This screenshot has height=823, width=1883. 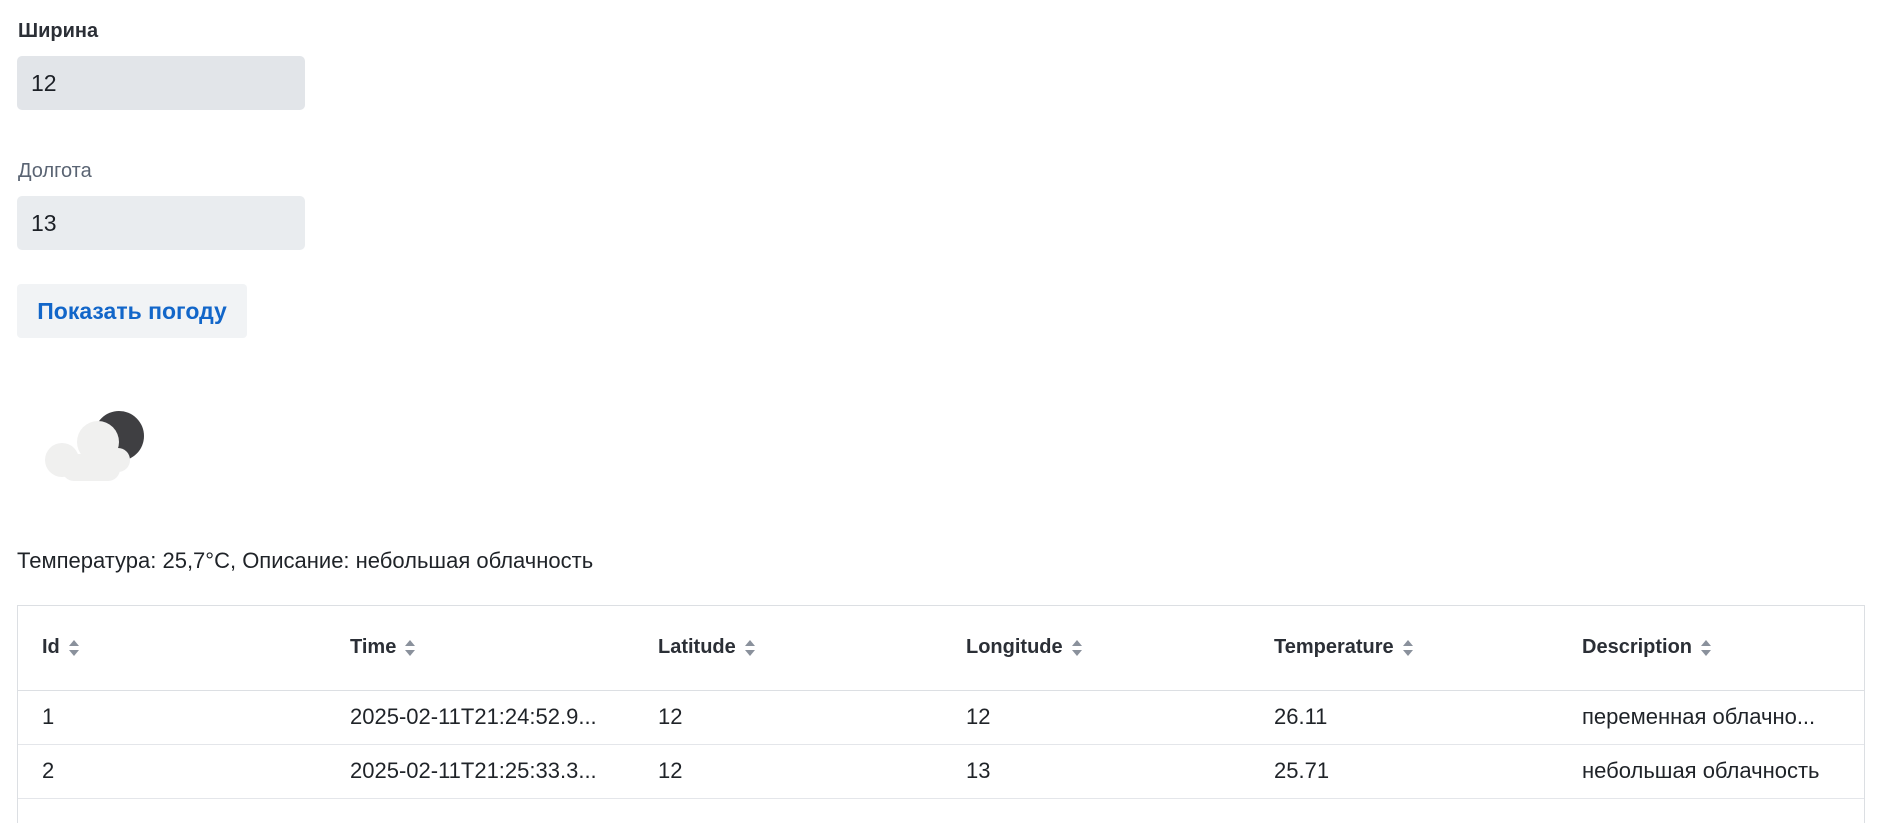 I want to click on latitude-label: Ширина, so click(x=58, y=31).